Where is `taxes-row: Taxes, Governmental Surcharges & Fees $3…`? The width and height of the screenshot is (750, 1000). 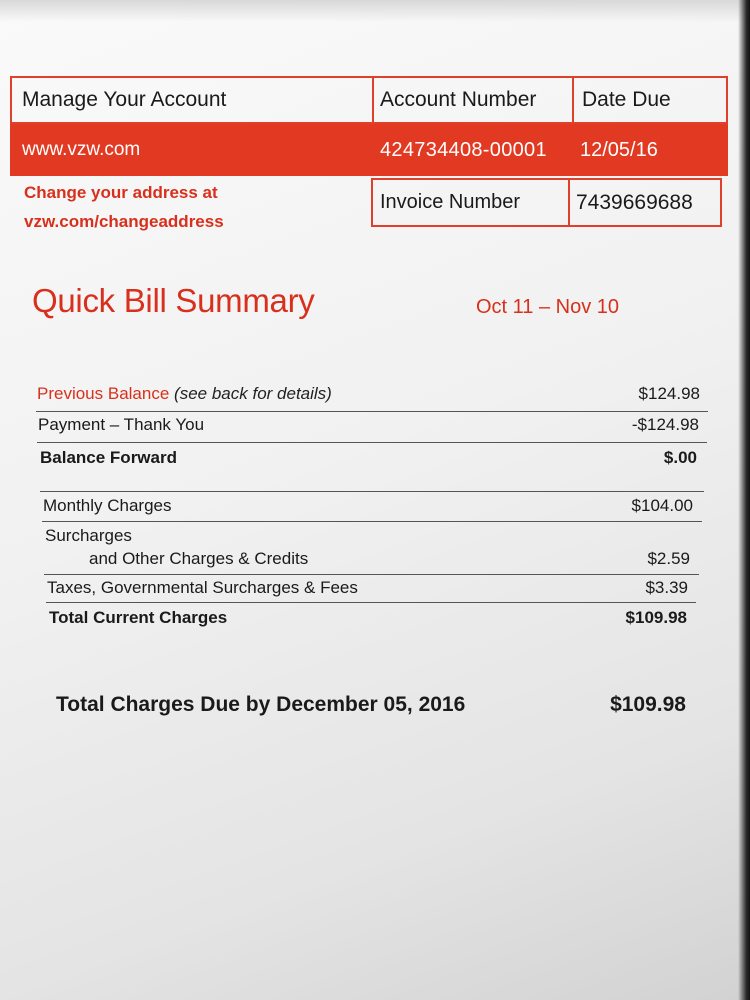 taxes-row: Taxes, Governmental Surcharges & Fees $3… is located at coordinates (367, 588).